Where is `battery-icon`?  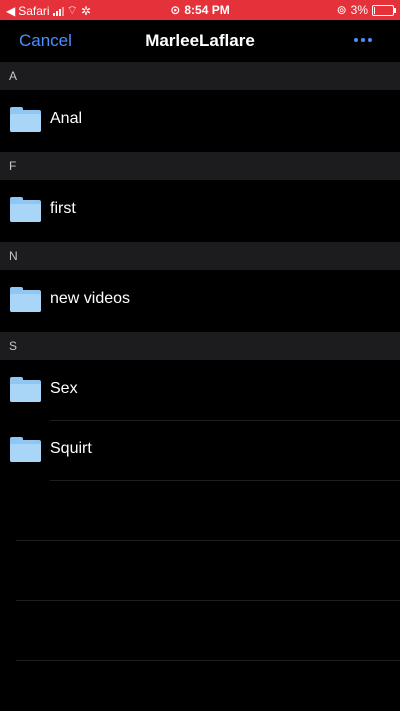 battery-icon is located at coordinates (384, 10).